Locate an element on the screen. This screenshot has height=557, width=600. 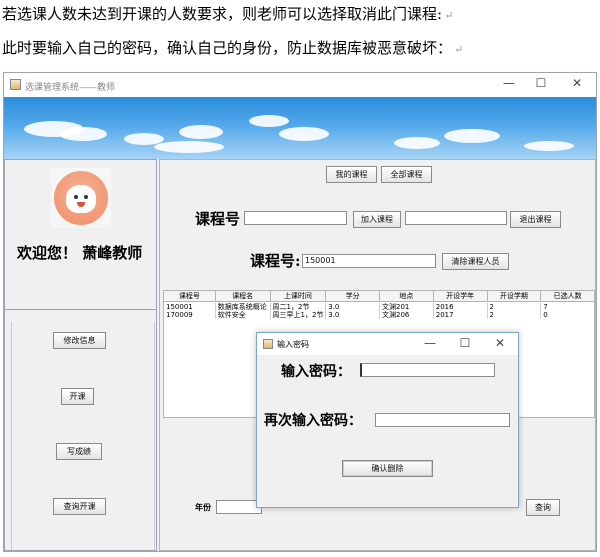
column-header: 学分 is located at coordinates (353, 296).